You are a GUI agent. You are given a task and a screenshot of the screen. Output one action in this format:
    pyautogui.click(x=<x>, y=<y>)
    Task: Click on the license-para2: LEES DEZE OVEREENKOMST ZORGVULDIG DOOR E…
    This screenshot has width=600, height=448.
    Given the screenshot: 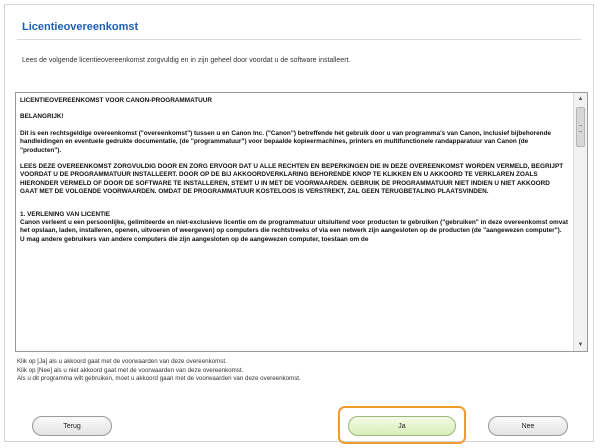 What is the action you would take?
    pyautogui.click(x=292, y=179)
    